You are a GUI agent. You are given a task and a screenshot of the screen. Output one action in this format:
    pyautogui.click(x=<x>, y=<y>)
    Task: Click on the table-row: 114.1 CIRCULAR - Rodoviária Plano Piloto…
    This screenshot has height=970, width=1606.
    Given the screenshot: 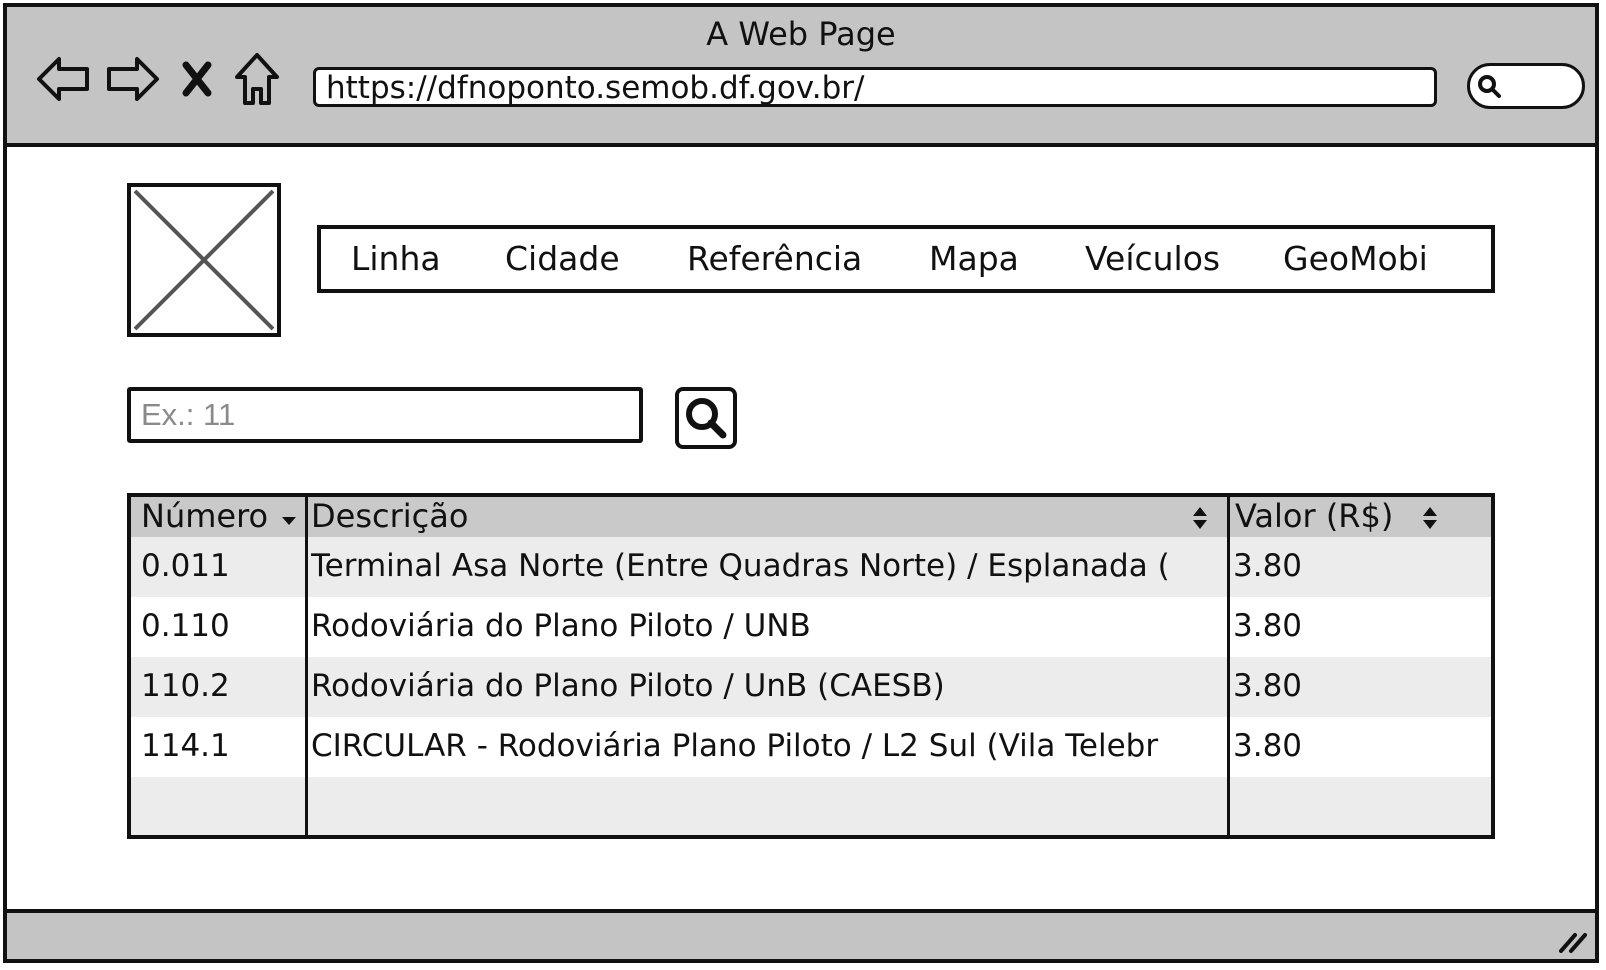 What is the action you would take?
    pyautogui.click(x=811, y=747)
    